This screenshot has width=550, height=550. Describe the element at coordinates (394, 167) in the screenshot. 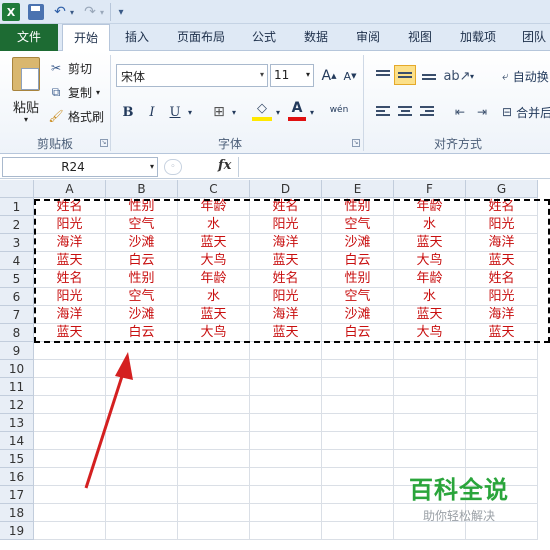

I see `formula-input` at that location.